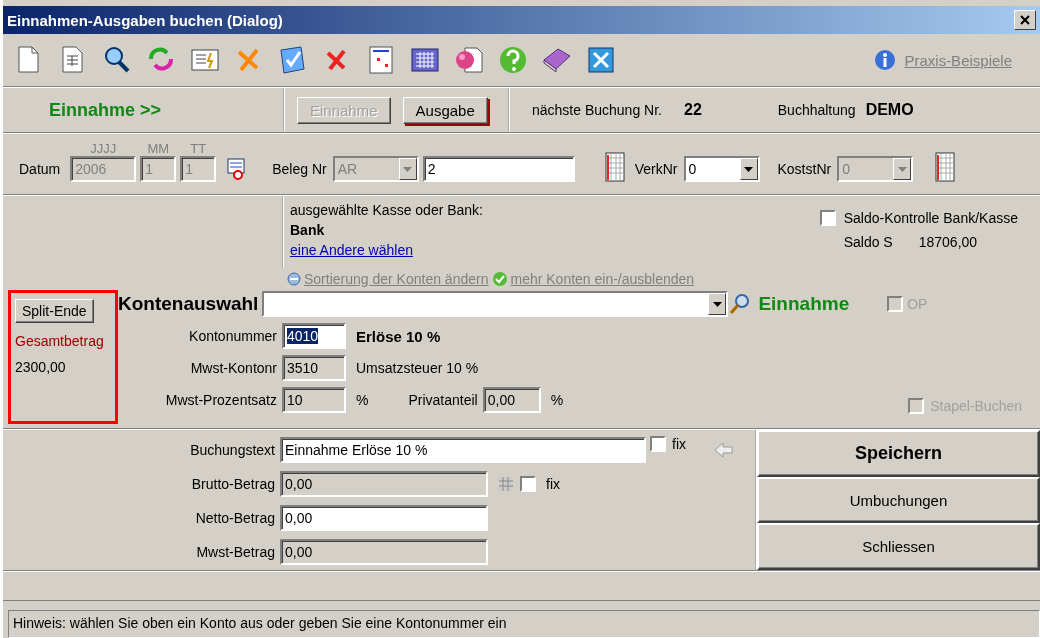 Image resolution: width=1040 pixels, height=638 pixels. I want to click on combo-label: KoststNr, so click(804, 169).